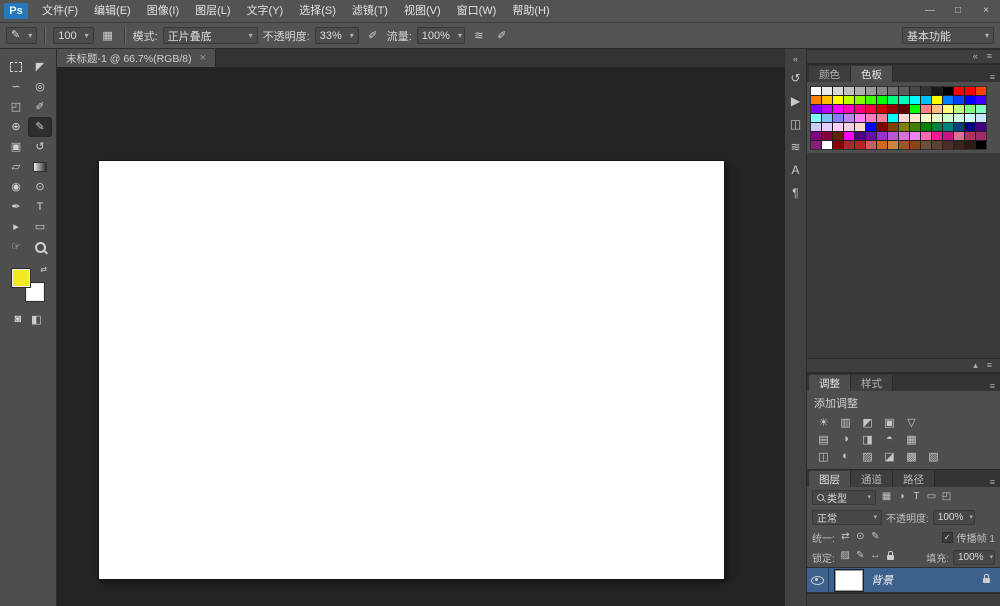 The height and width of the screenshot is (606, 1000). I want to click on layer-blend-mode-dropdown: 正常, so click(847, 517).